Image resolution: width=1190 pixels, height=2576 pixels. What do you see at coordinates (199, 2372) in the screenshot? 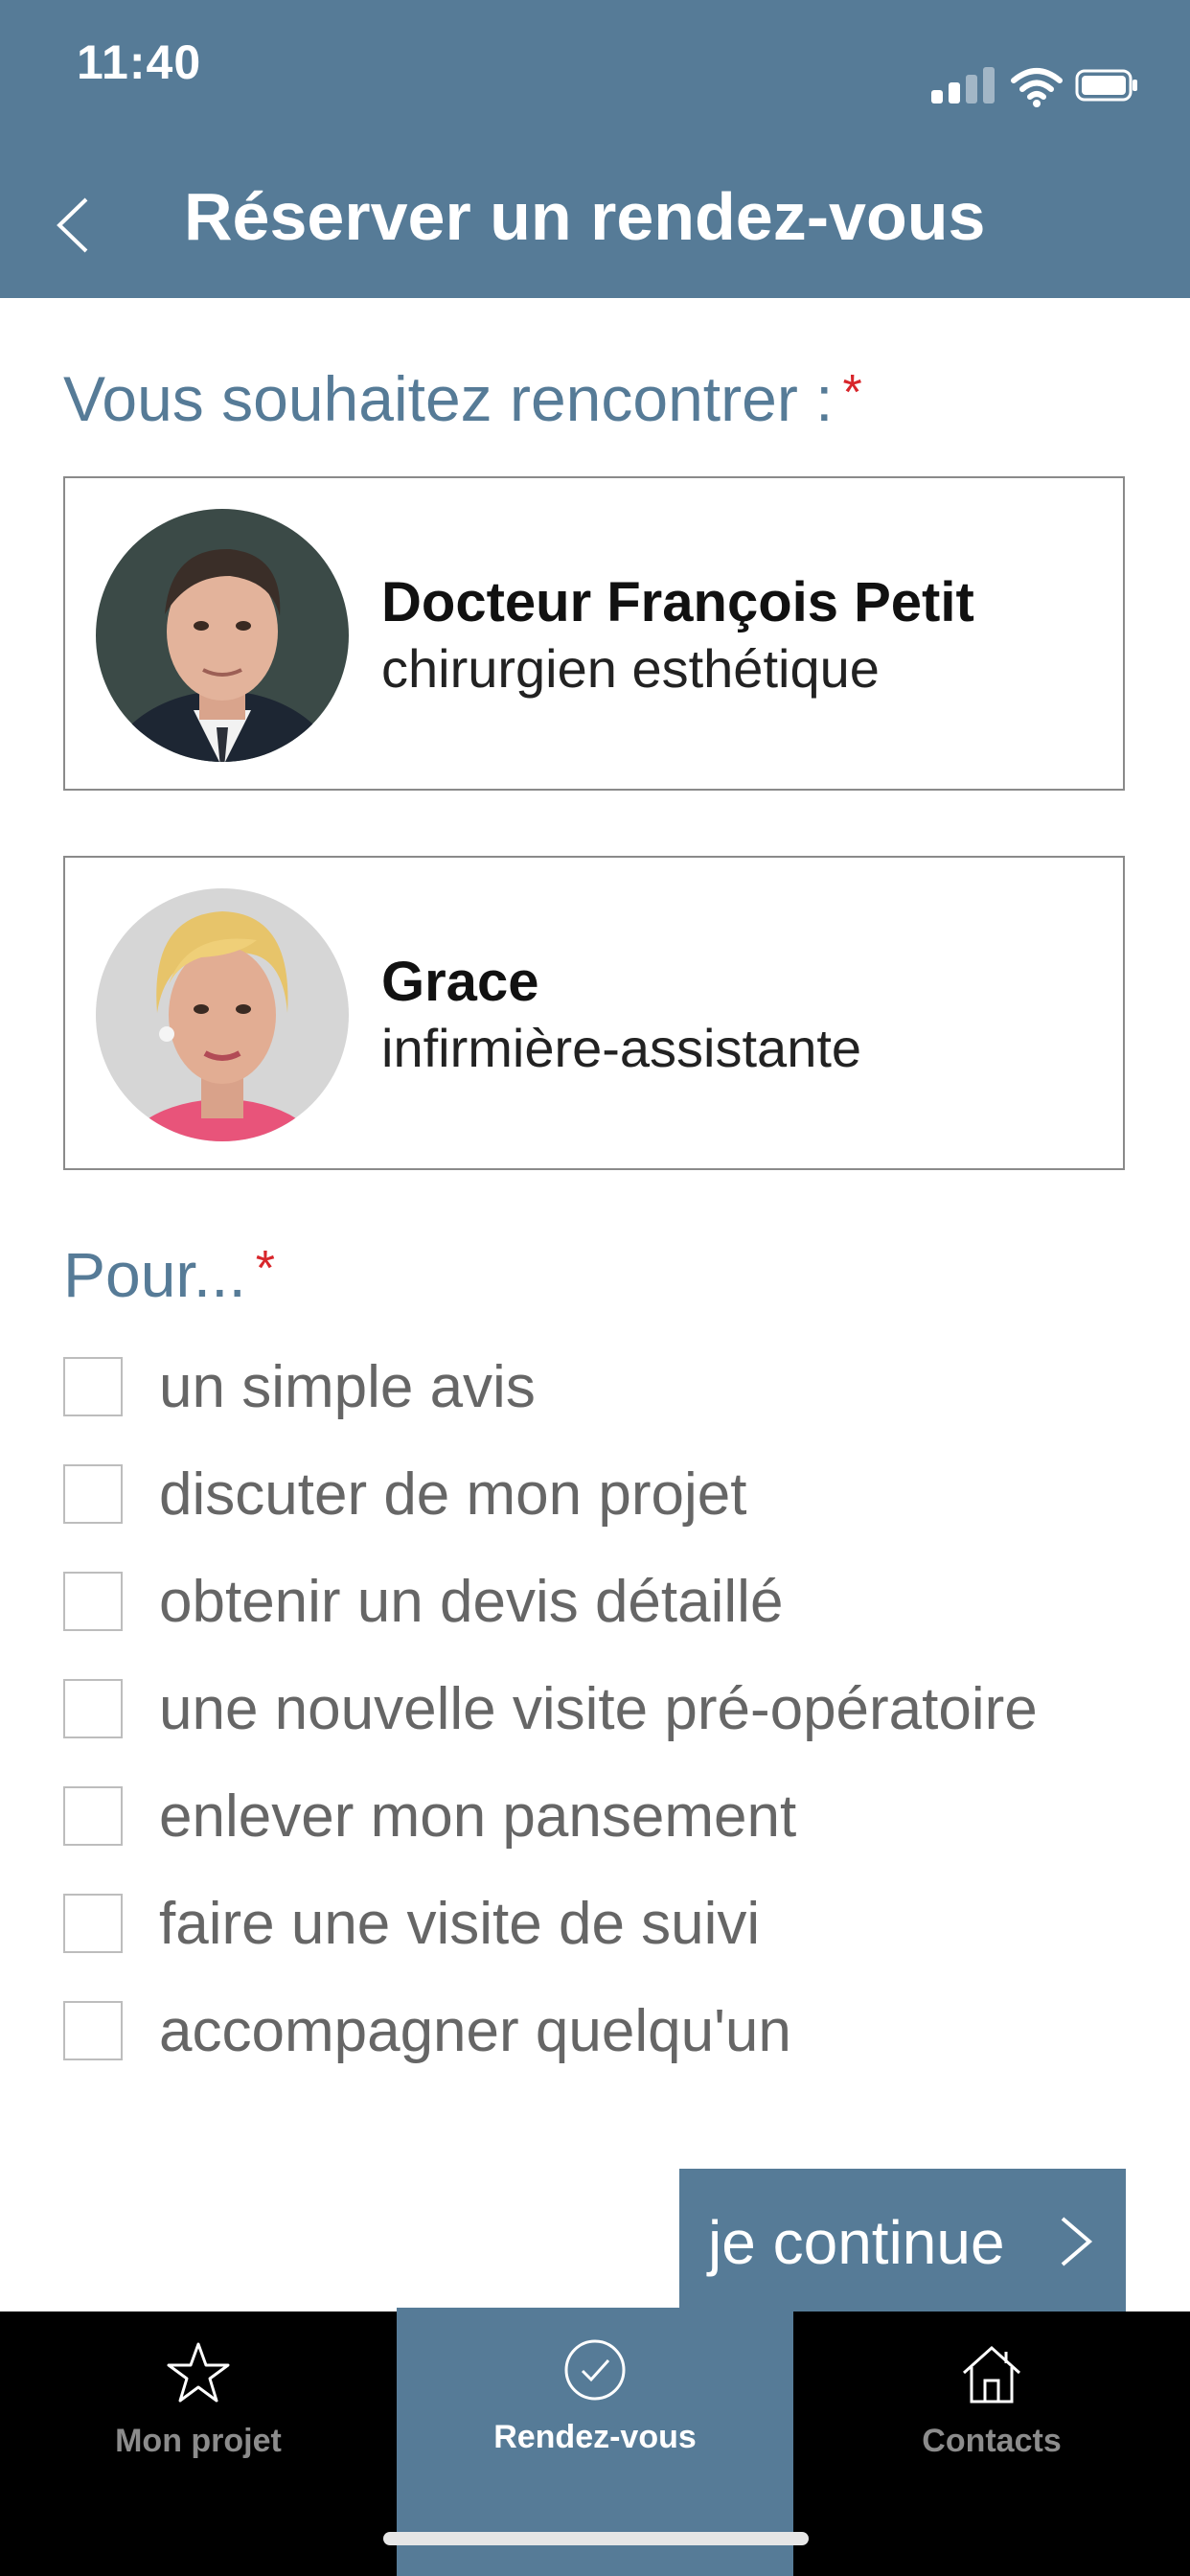
I see `star-icon` at bounding box center [199, 2372].